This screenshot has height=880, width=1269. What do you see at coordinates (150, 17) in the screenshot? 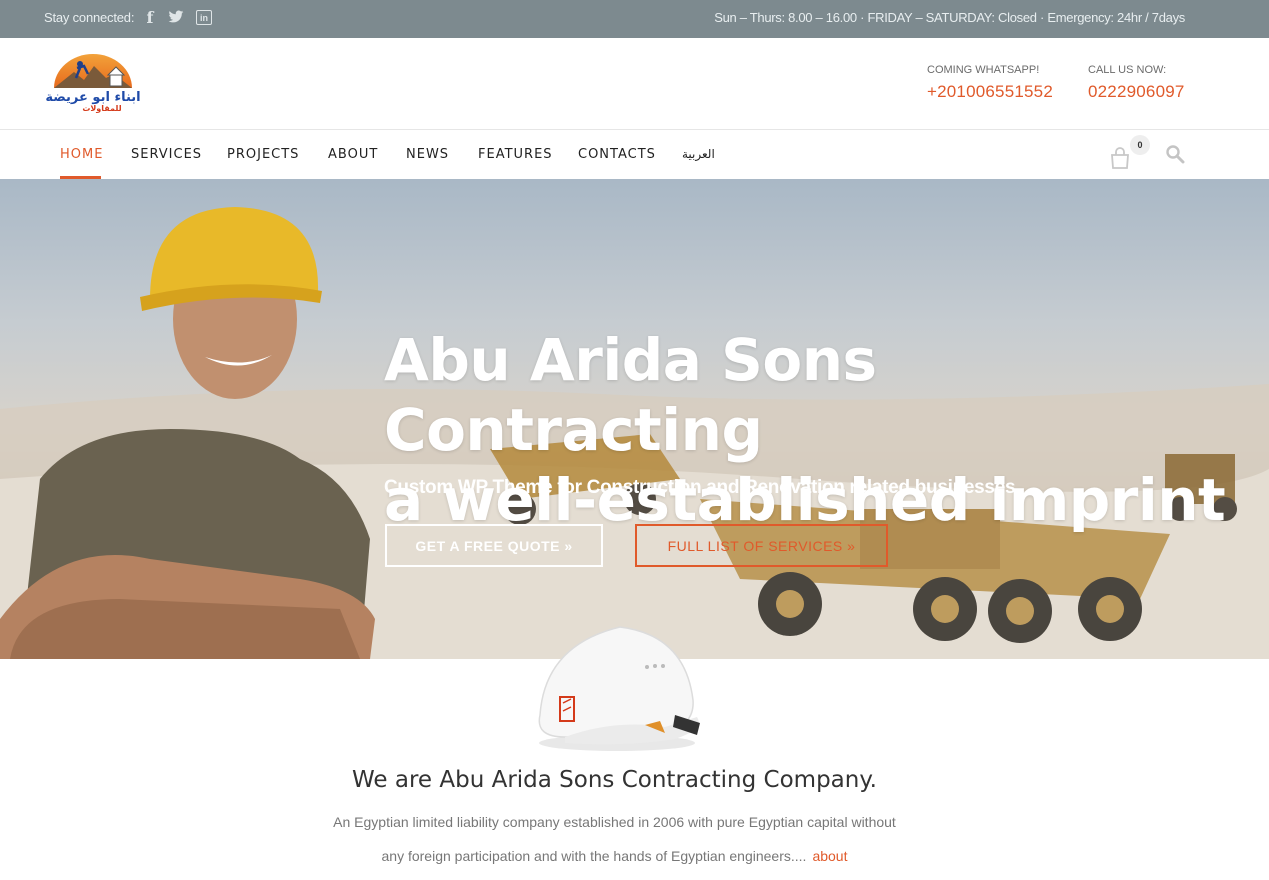
I see `facebook-icon: f` at bounding box center [150, 17].